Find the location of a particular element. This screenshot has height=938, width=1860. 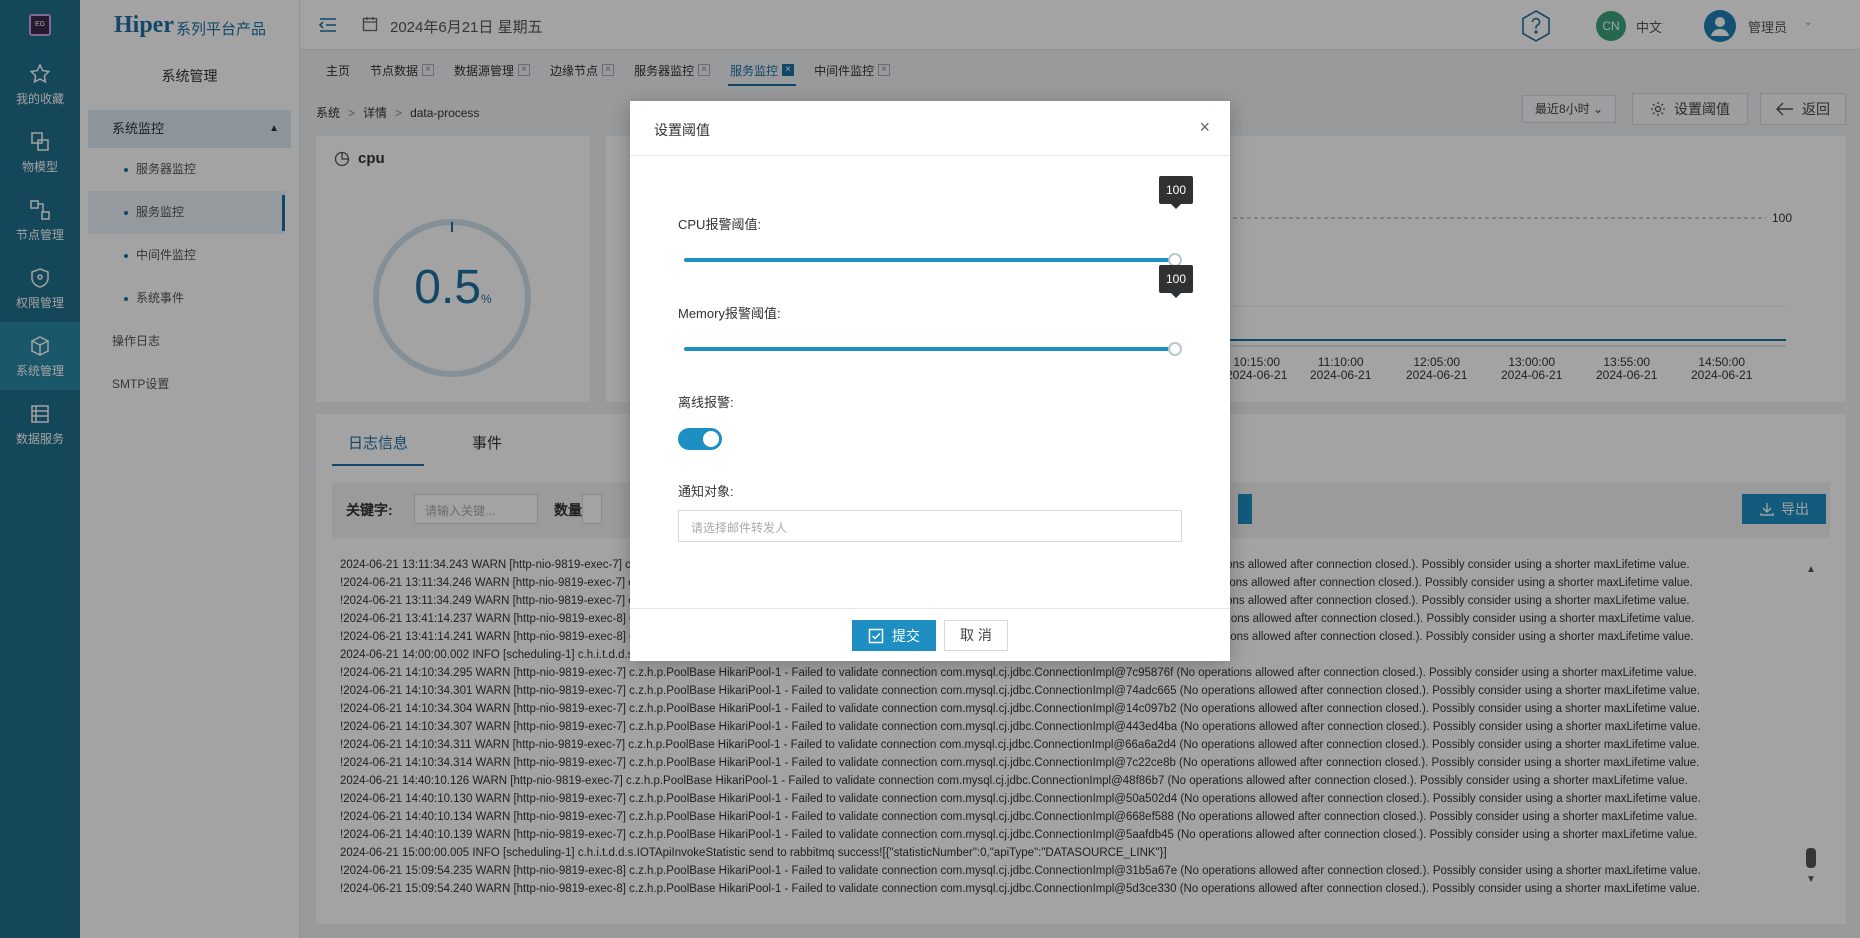

memory-slider-handle is located at coordinates (1175, 349).